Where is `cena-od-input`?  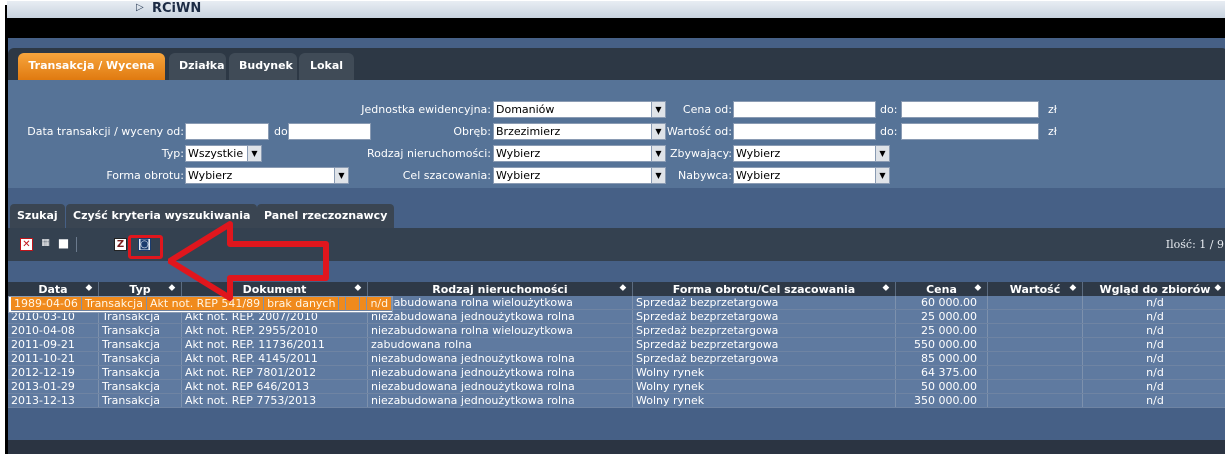
cena-od-input is located at coordinates (804, 109).